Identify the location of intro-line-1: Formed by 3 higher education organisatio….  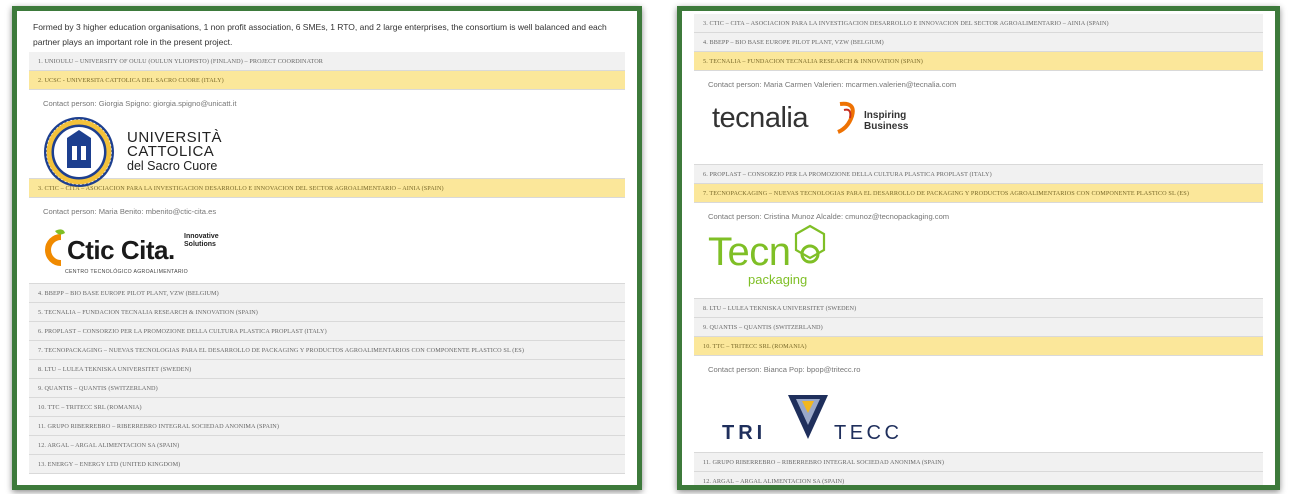
(320, 27).